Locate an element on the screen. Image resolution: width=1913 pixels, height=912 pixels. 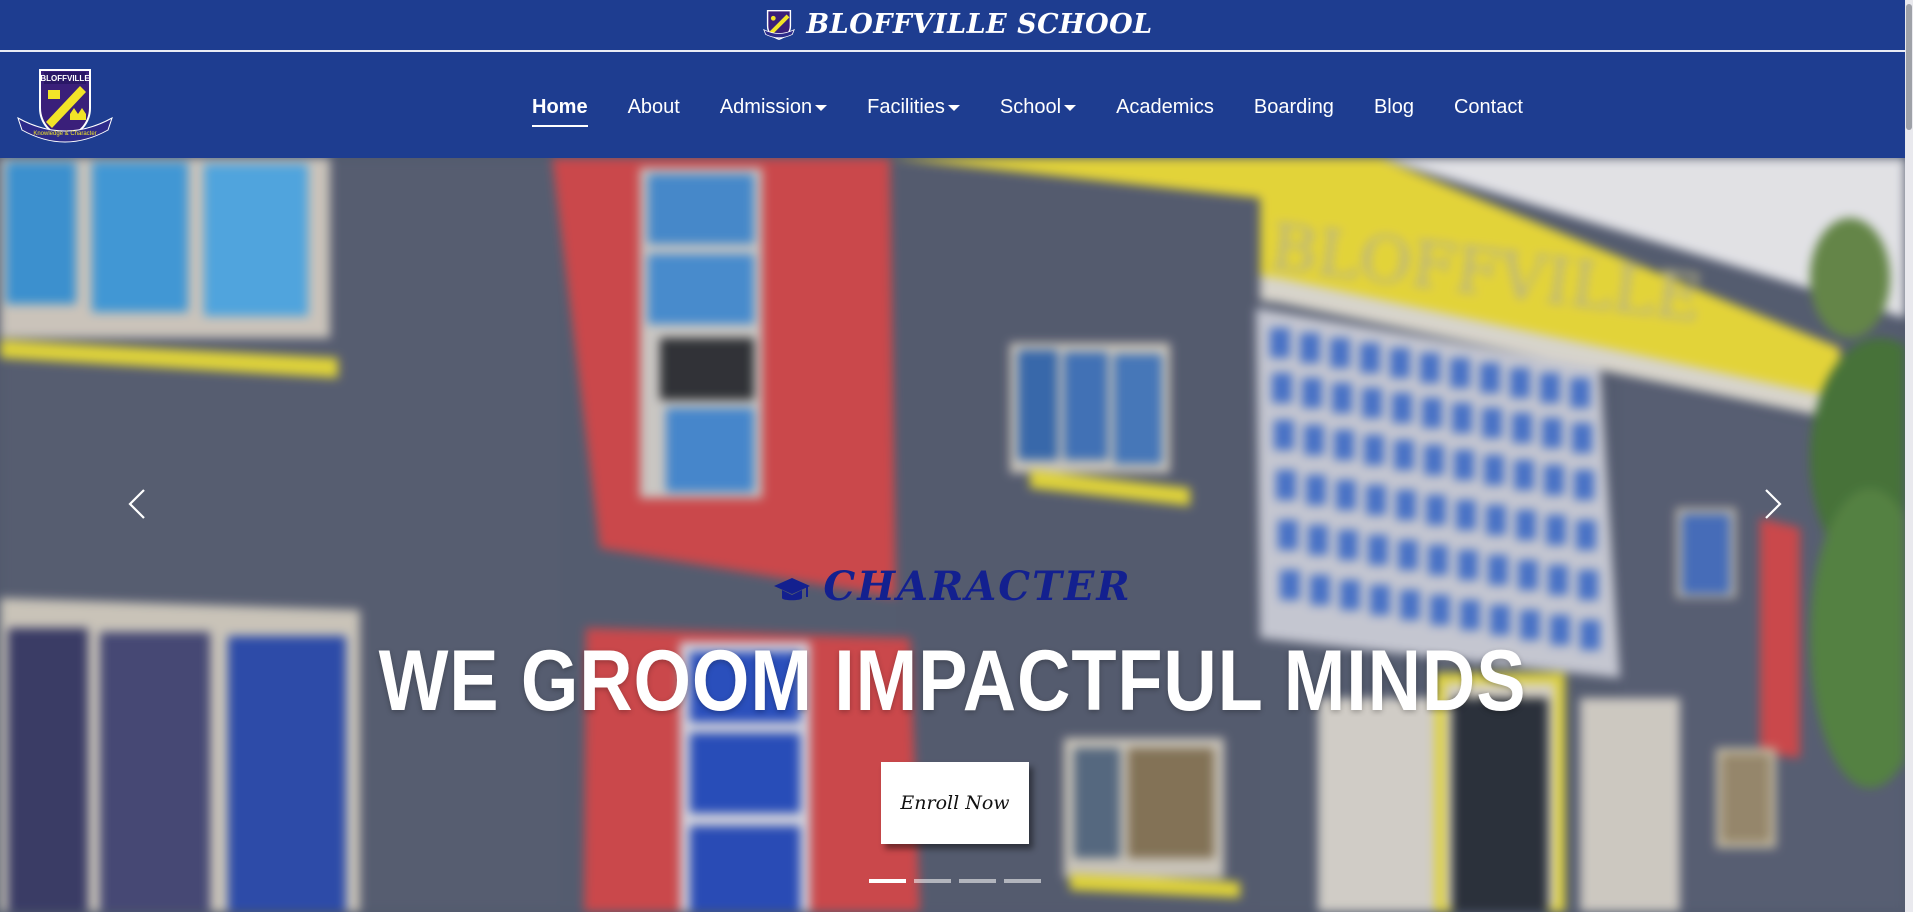
nav-item-label: School is located at coordinates (1030, 106).